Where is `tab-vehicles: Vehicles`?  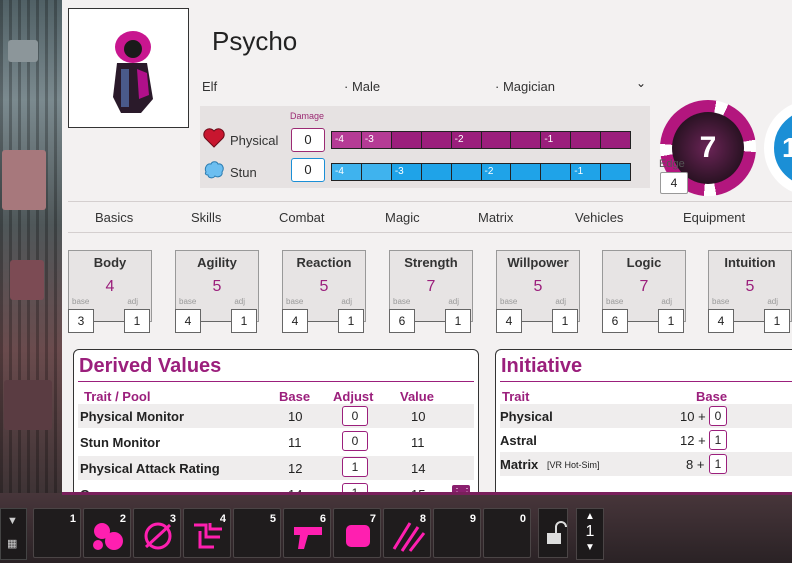 tab-vehicles: Vehicles is located at coordinates (599, 217).